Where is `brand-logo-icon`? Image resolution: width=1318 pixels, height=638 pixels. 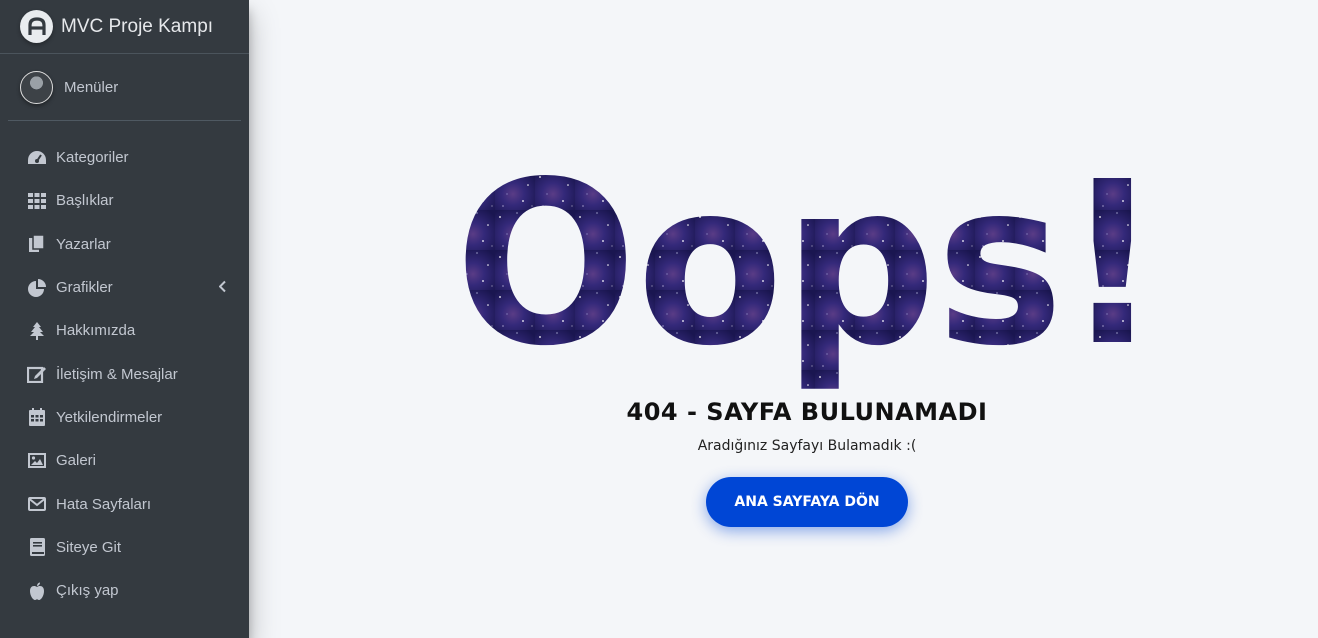 brand-logo-icon is located at coordinates (36, 26).